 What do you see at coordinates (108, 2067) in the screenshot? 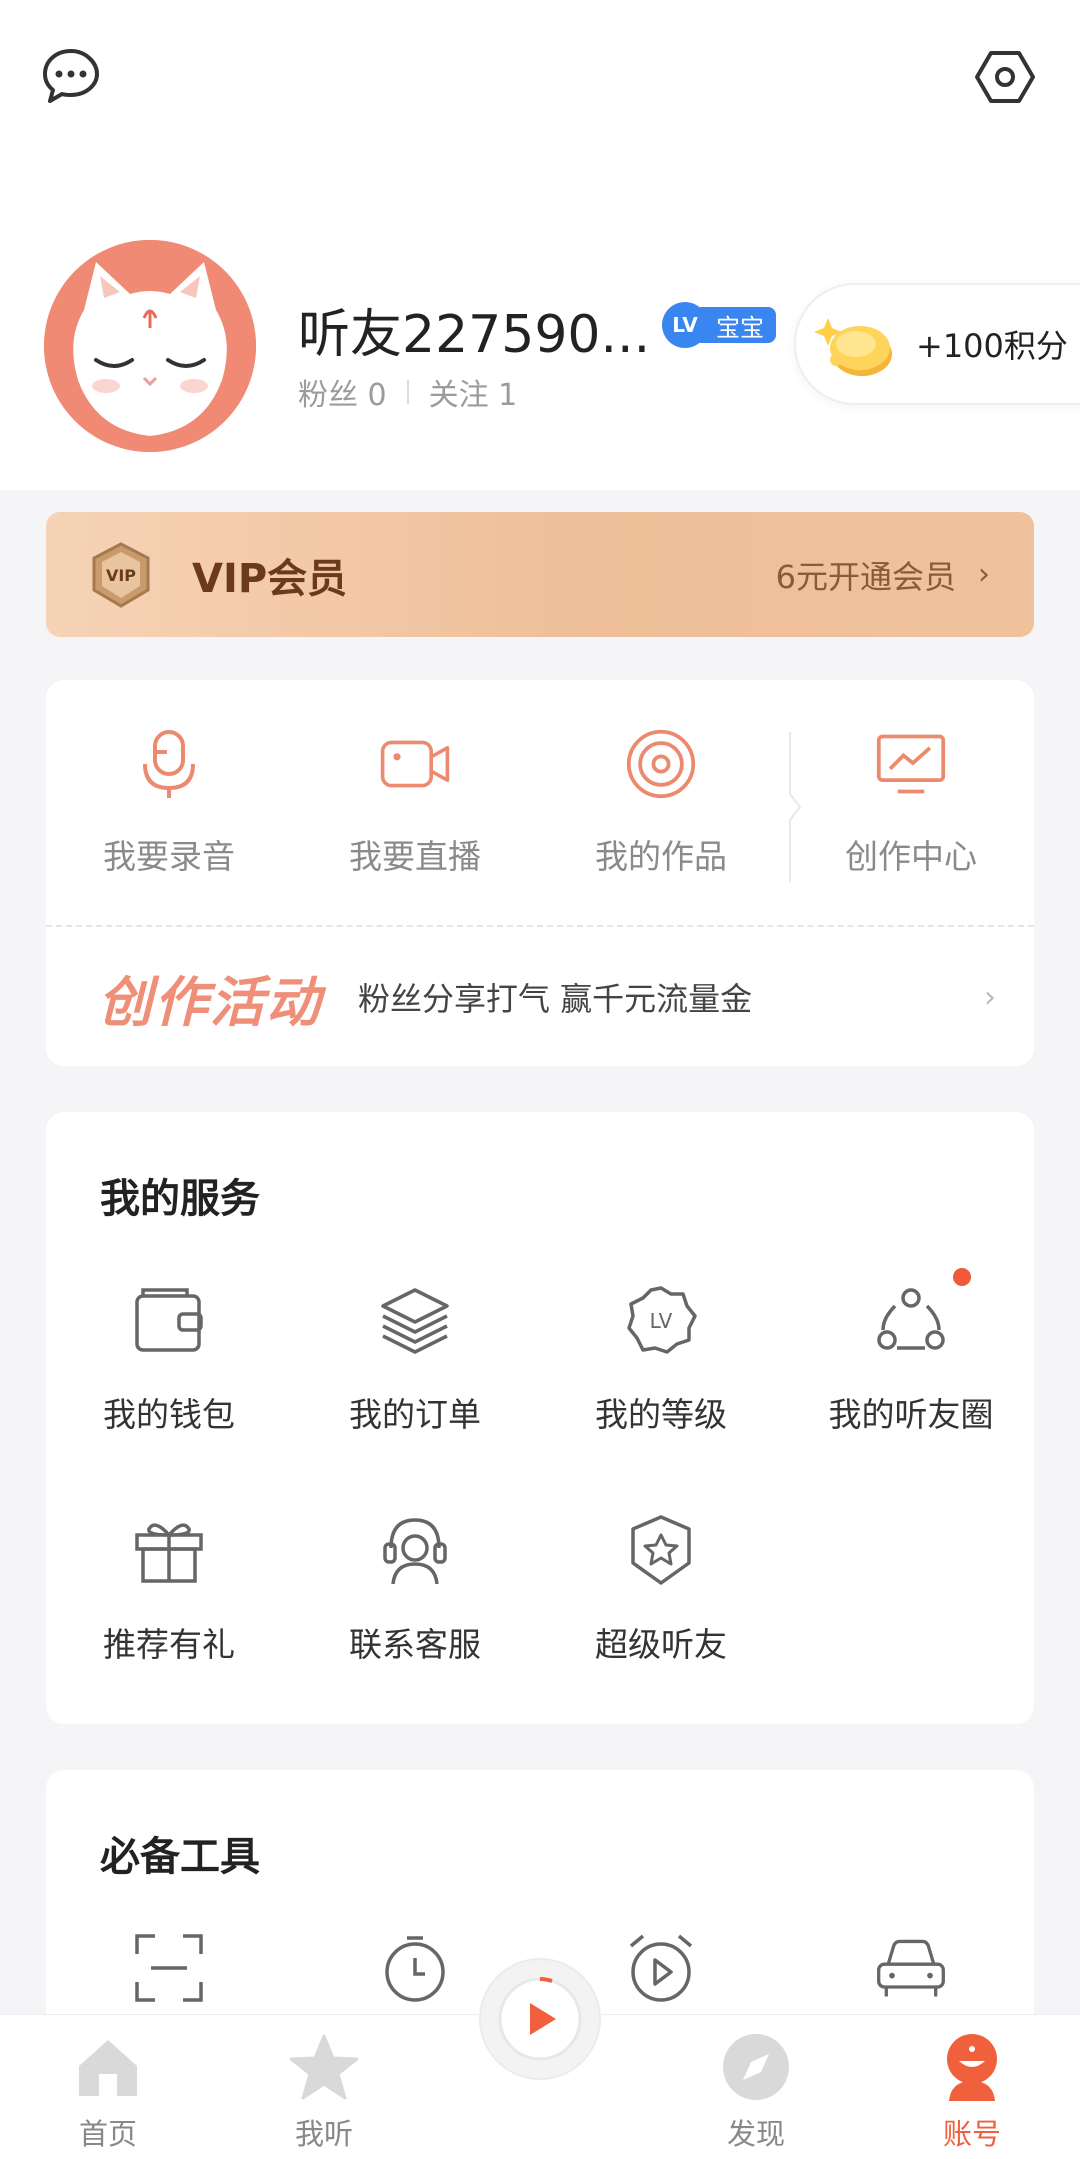
I see `home-icon` at bounding box center [108, 2067].